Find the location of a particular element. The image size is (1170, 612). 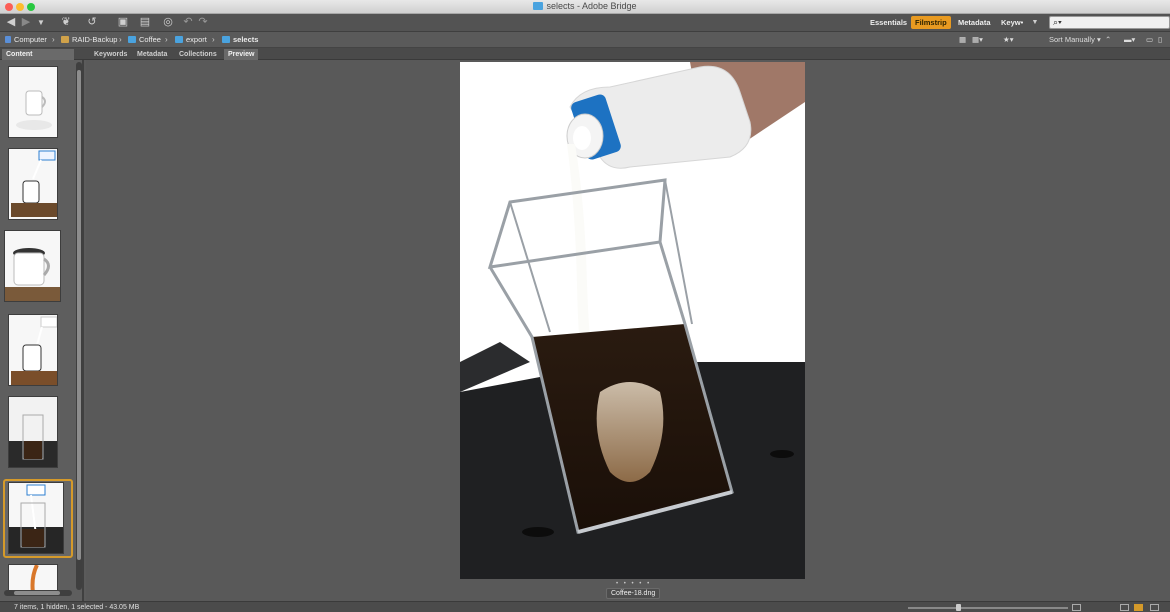

sort-dropdown: Sort Manually ▾ is located at coordinates (1075, 40).